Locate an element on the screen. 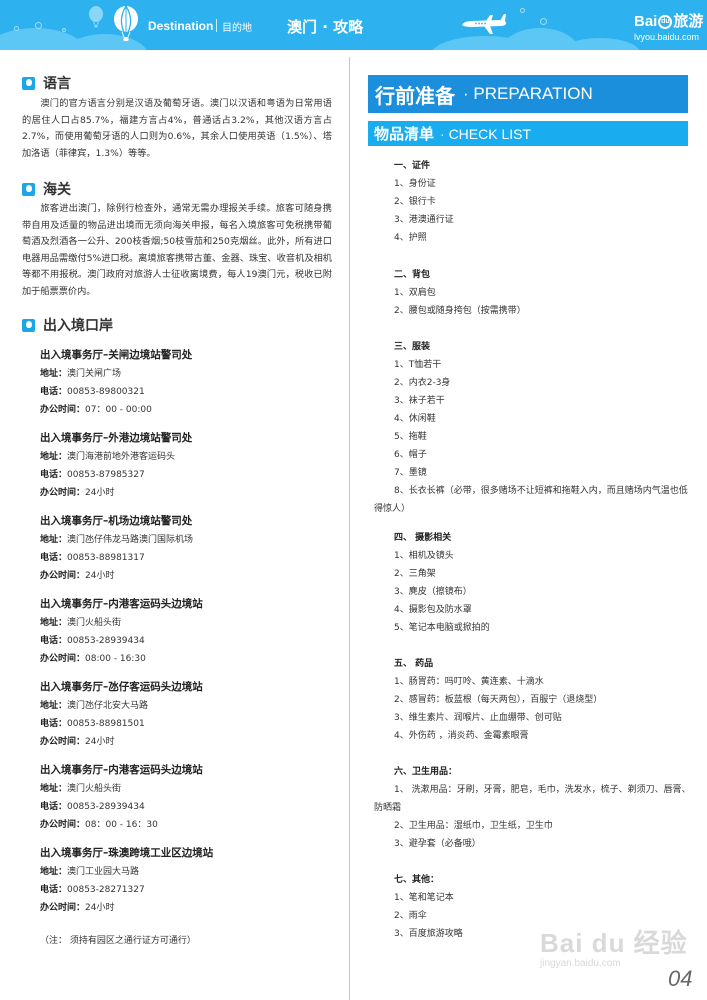 The image size is (707, 1000). phone-value: 00853-88981501 is located at coordinates (106, 724).